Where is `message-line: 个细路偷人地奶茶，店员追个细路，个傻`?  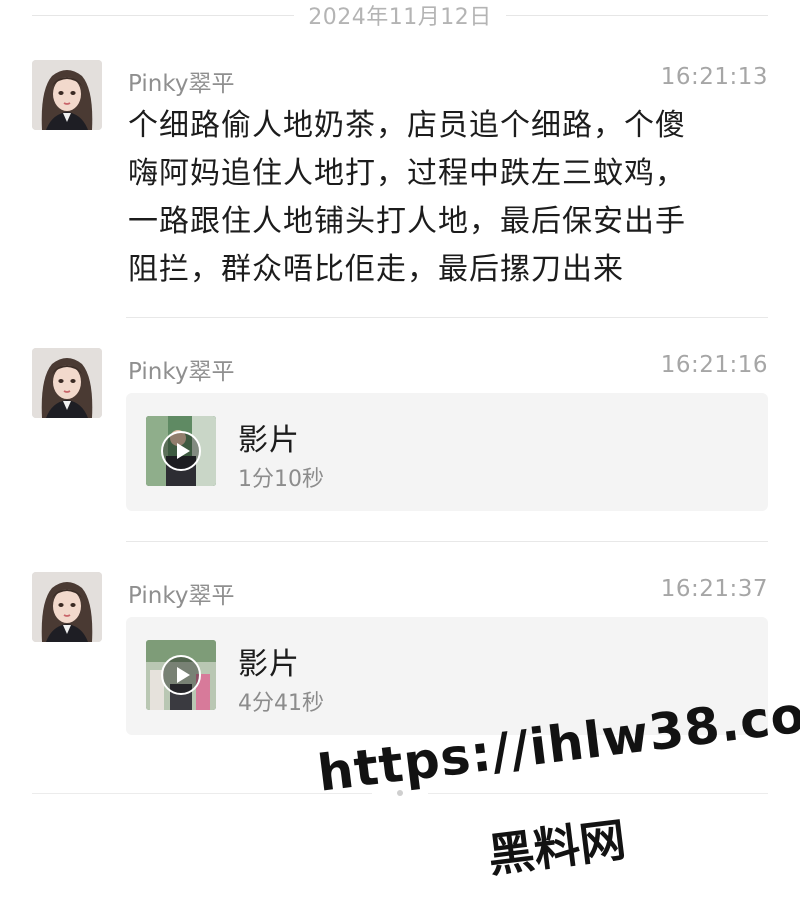 message-line: 个细路偷人地奶茶，店员追个细路，个傻 is located at coordinates (407, 125).